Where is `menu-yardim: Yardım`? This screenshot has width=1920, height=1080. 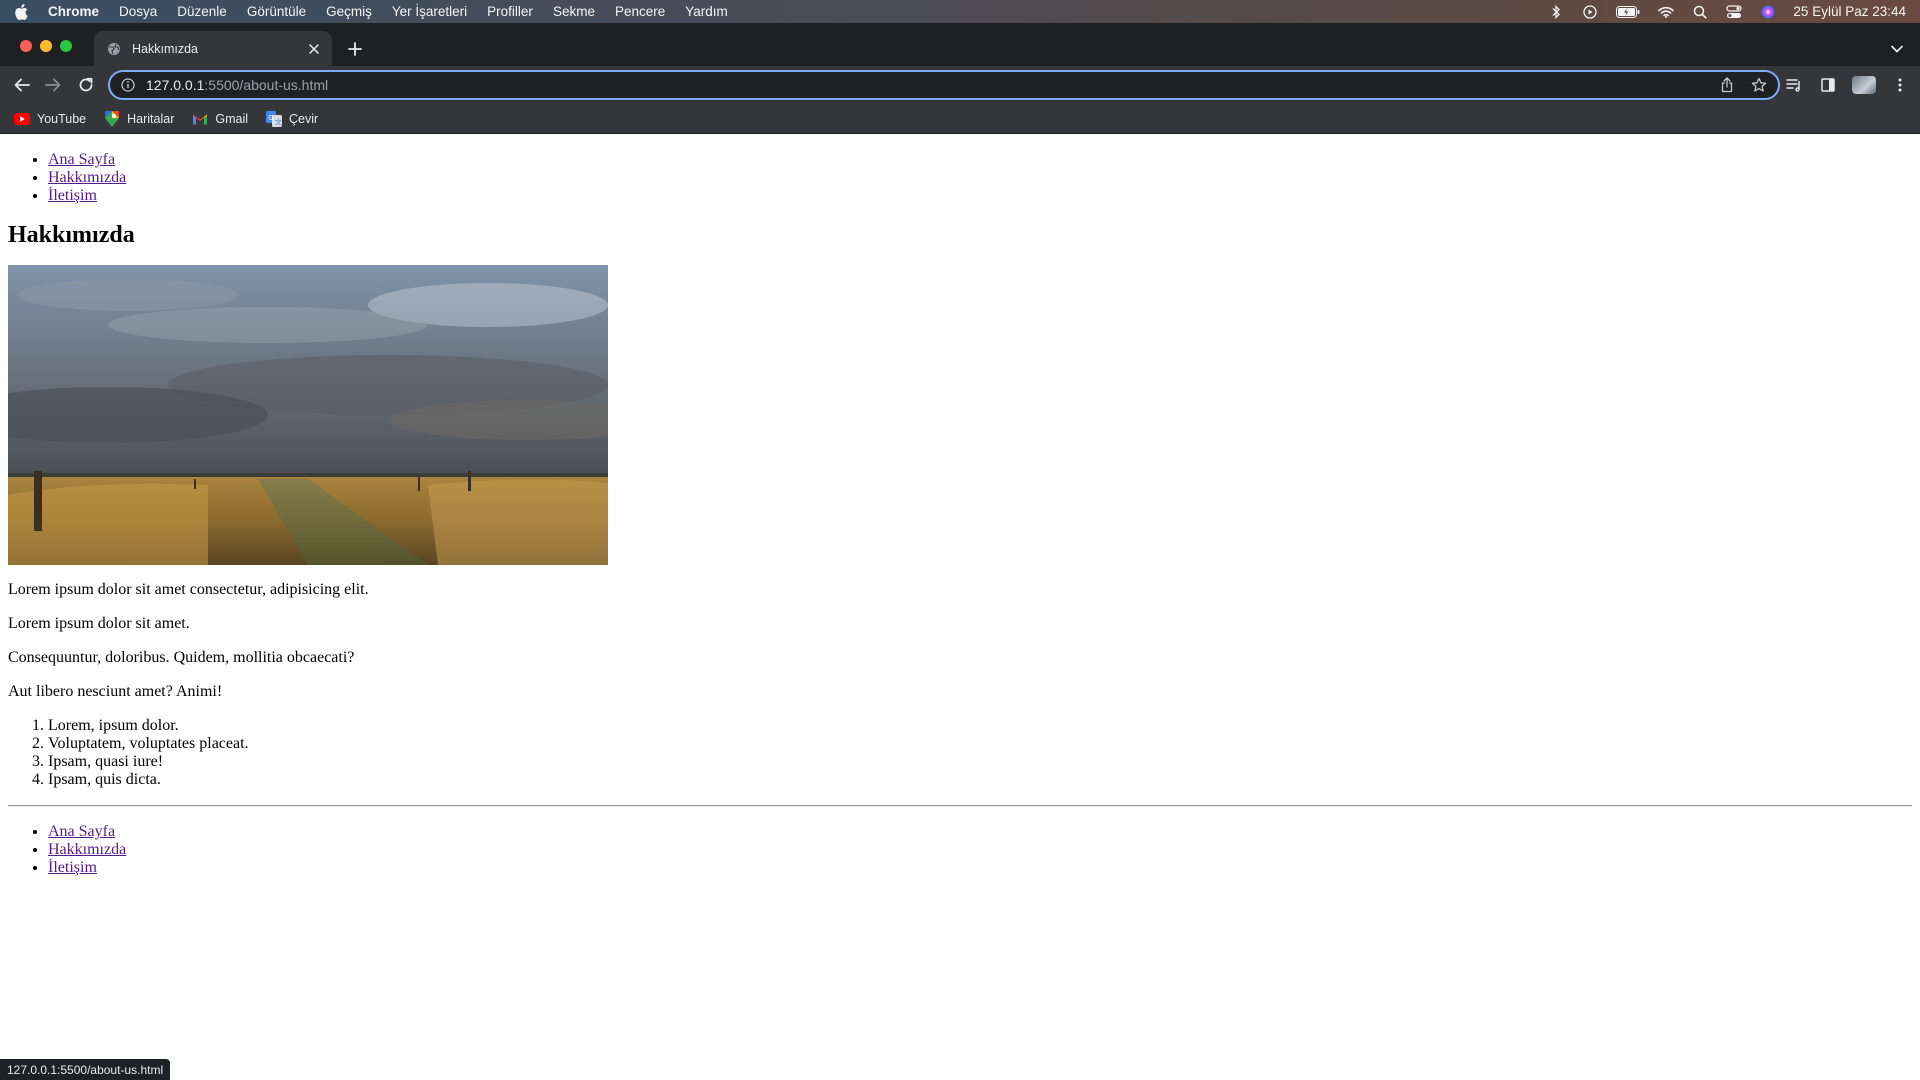 menu-yardim: Yardım is located at coordinates (706, 11).